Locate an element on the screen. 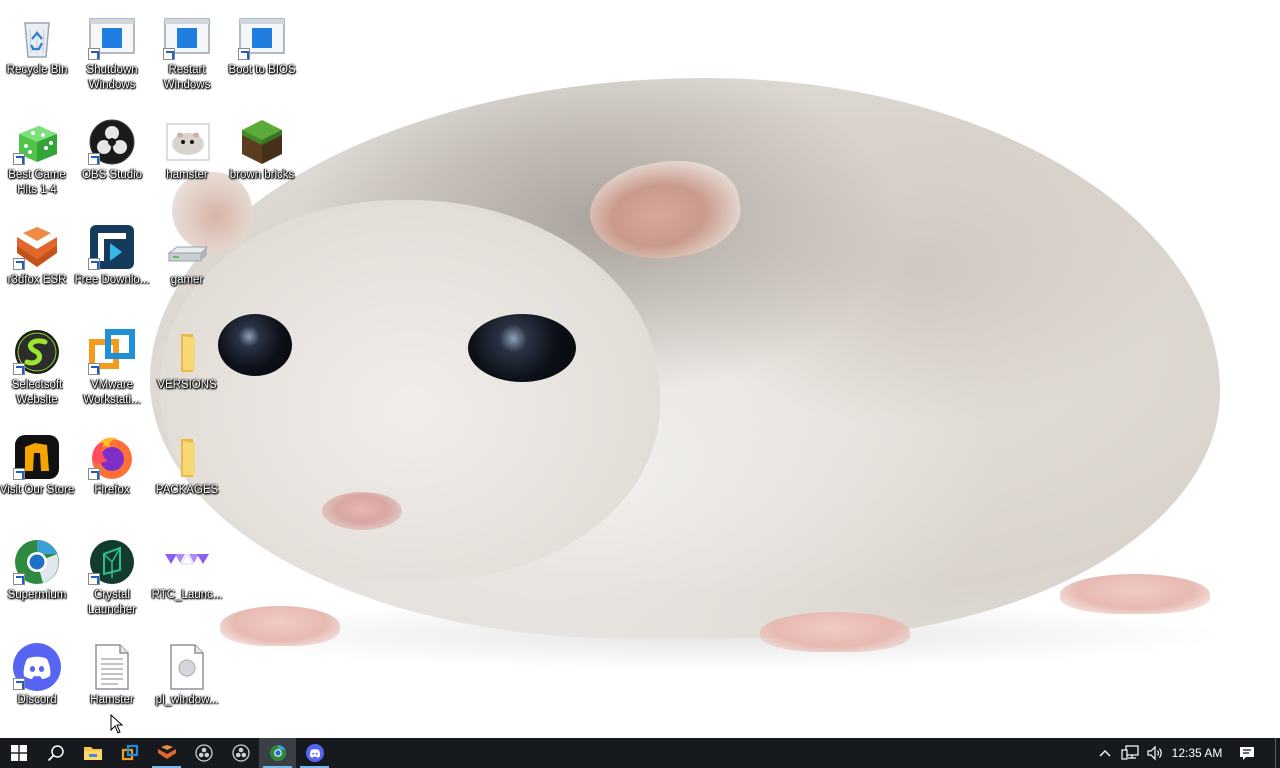 This screenshot has width=1280, height=768. desktop-icon-versions-folder: VERSIONS is located at coordinates (187, 368).